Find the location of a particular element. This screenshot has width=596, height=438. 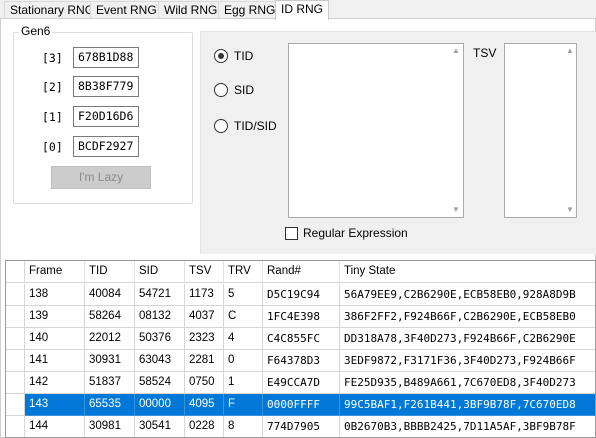

cell-tsv: 0750 is located at coordinates (204, 383).